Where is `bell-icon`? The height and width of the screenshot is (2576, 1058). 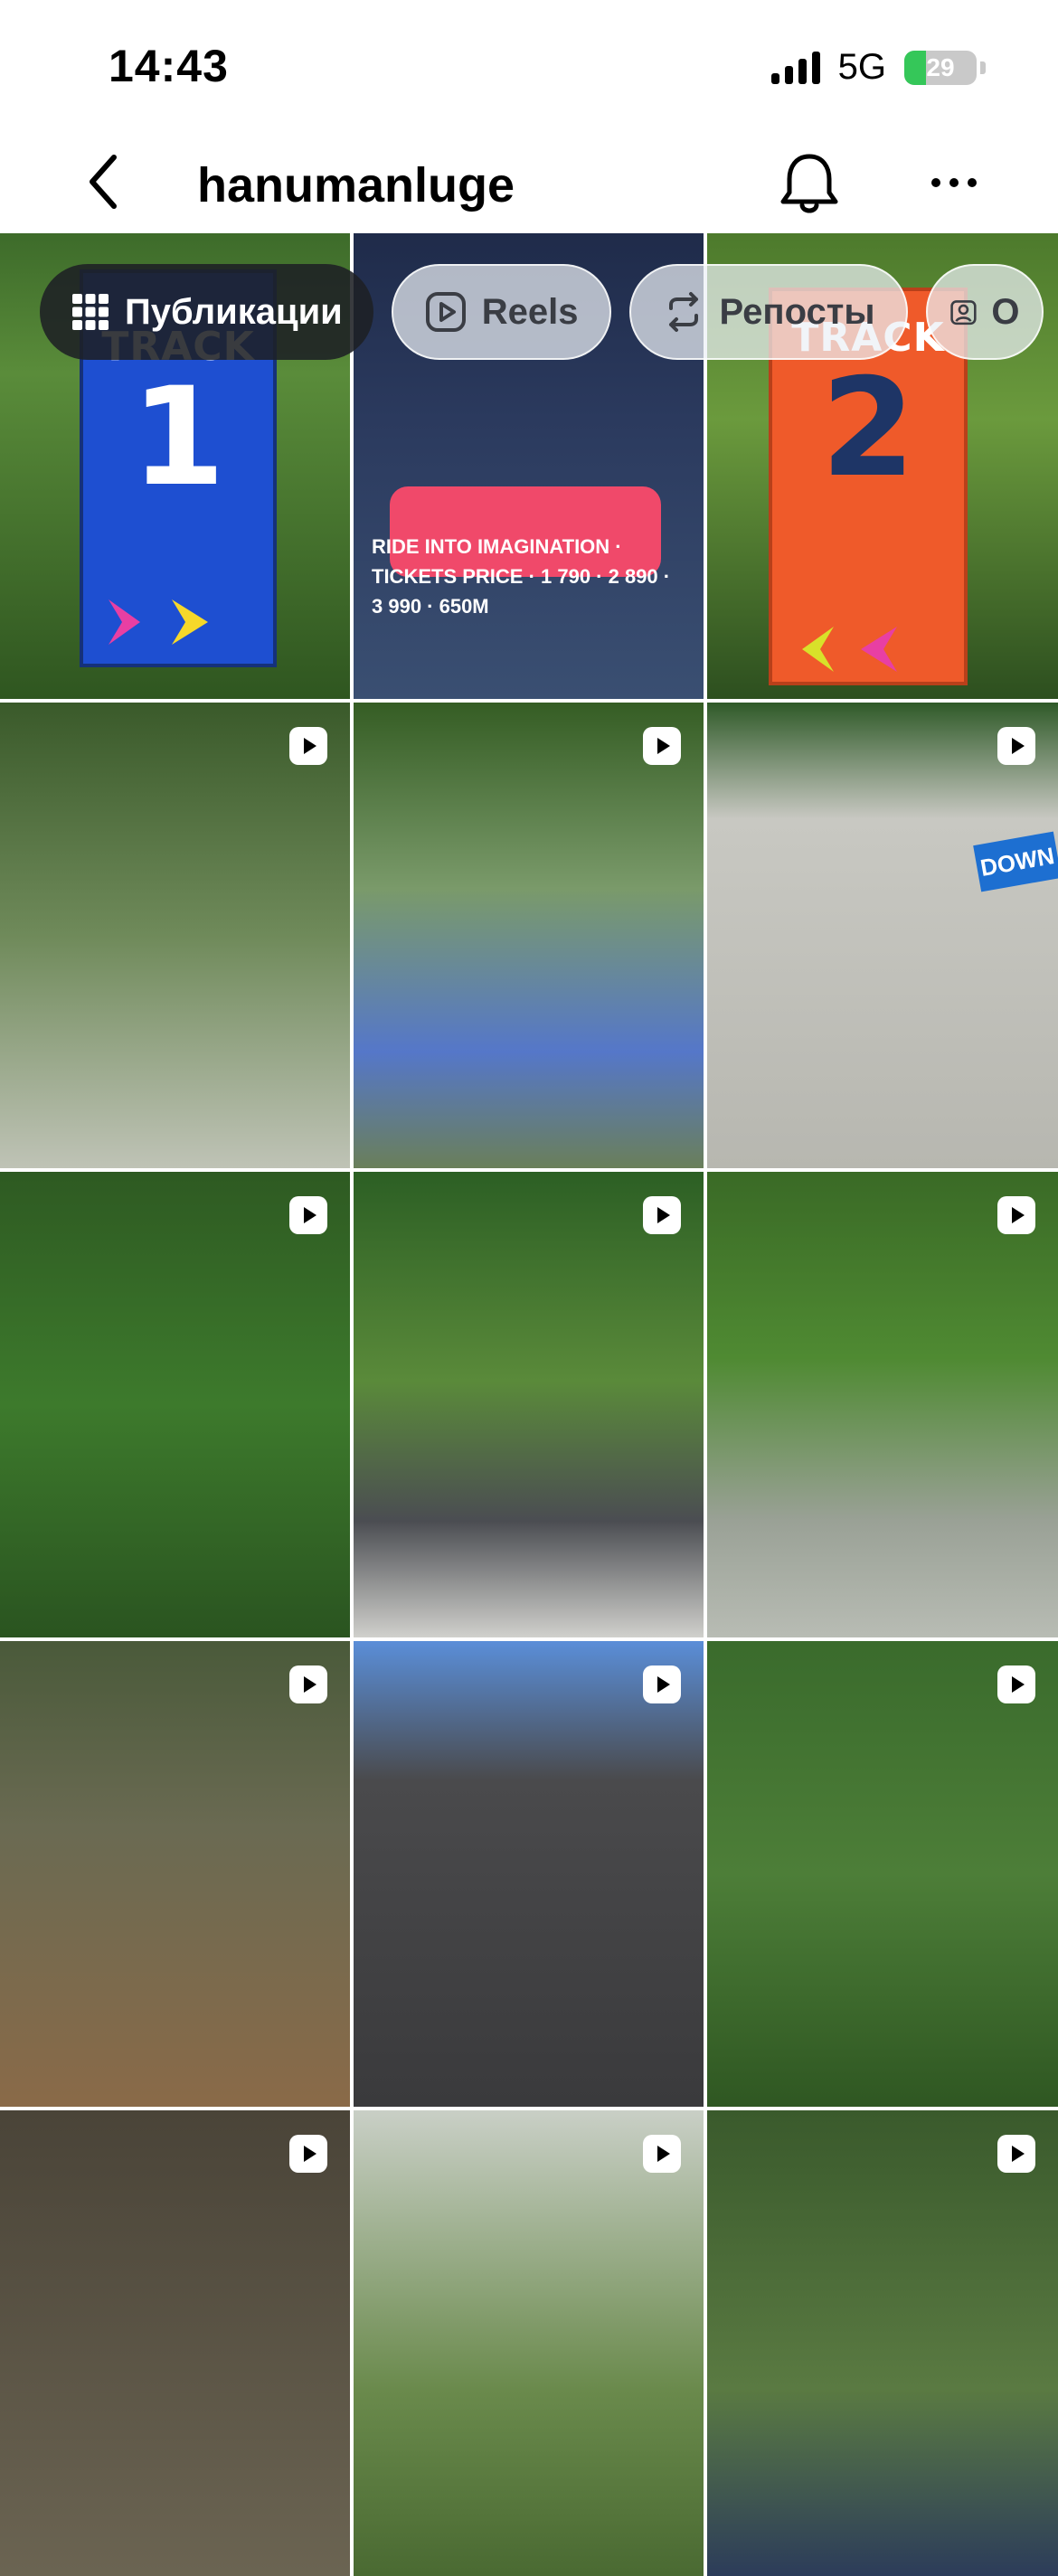 bell-icon is located at coordinates (809, 183).